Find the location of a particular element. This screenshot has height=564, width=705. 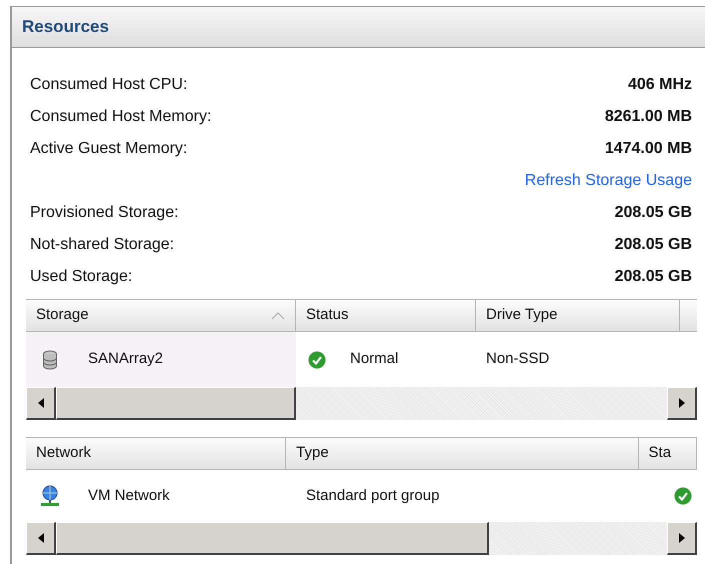

stat-value: 1474.00 MB is located at coordinates (648, 149).